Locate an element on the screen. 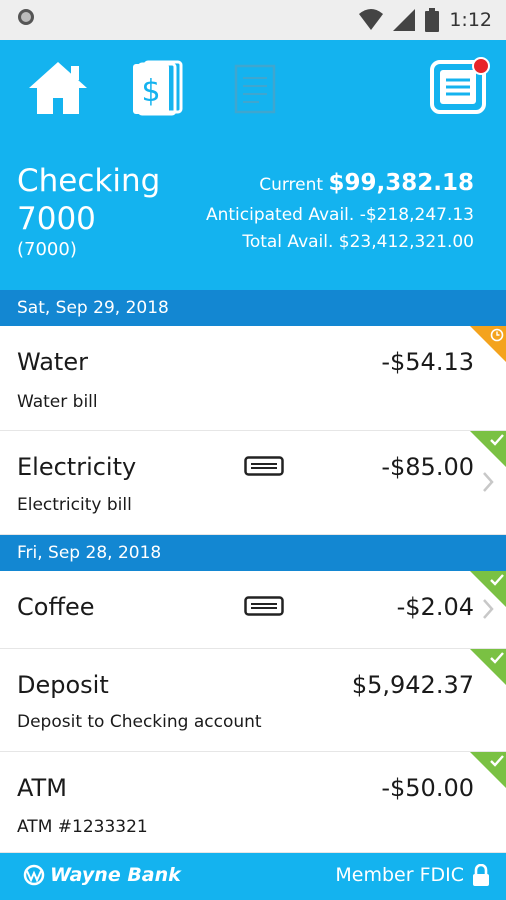 The image size is (506, 900). wayne-bank-logo-icon is located at coordinates (34, 875).